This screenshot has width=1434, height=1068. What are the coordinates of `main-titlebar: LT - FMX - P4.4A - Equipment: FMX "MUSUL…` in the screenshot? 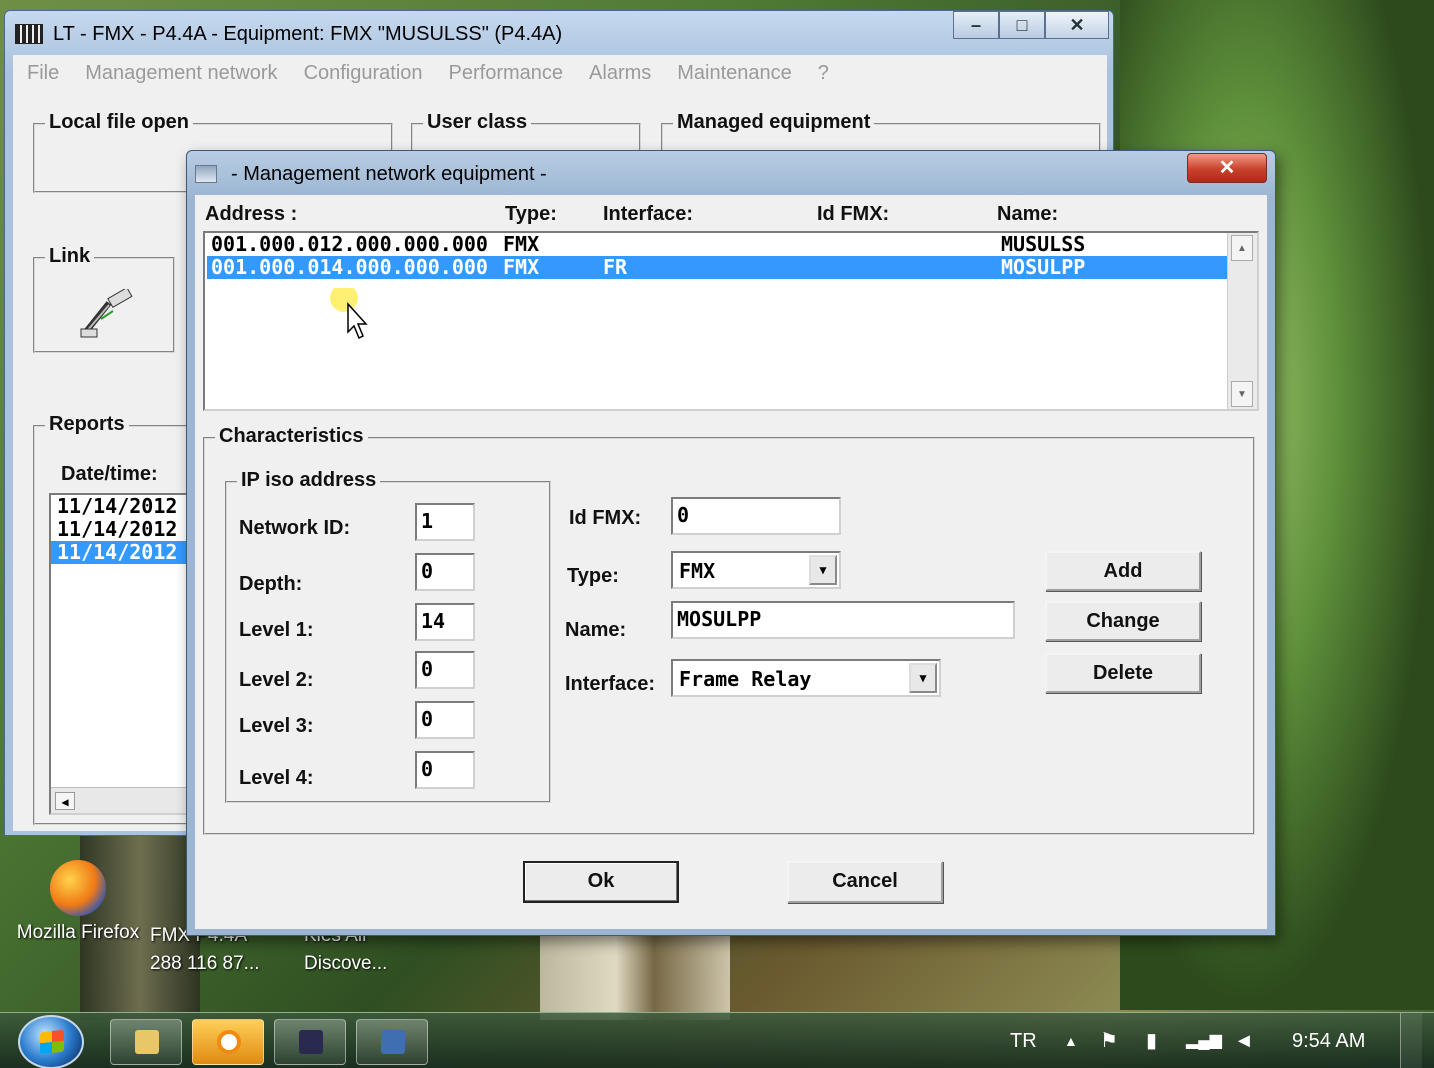 It's located at (288, 34).